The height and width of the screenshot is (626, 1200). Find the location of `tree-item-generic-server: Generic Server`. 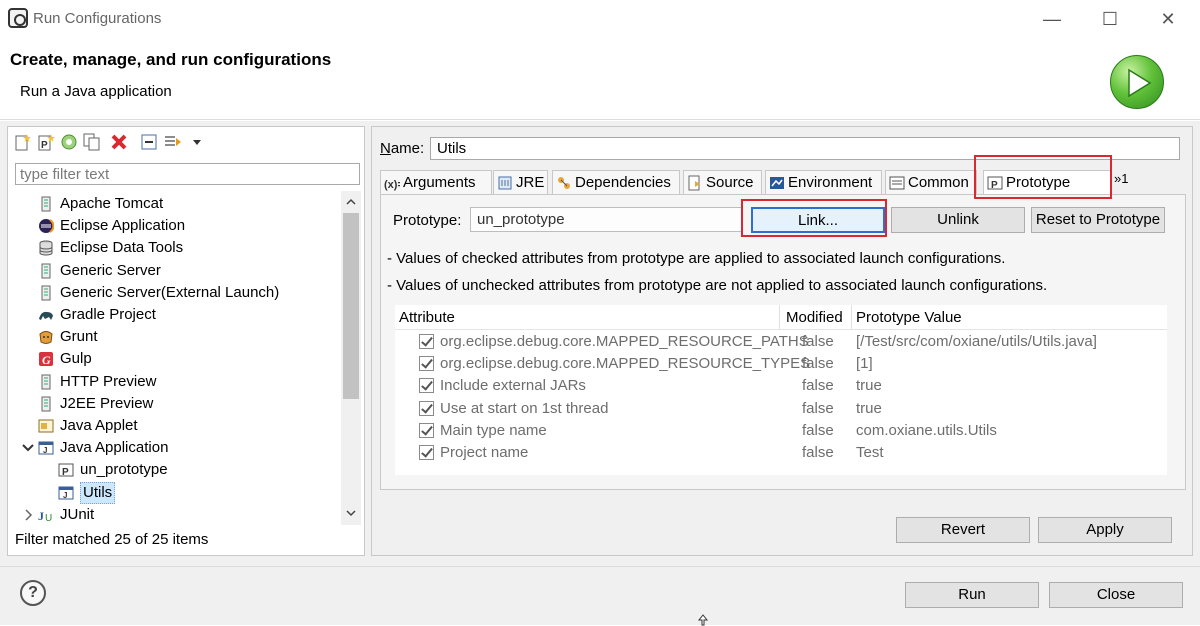

tree-item-generic-server: Generic Server is located at coordinates (173, 271).